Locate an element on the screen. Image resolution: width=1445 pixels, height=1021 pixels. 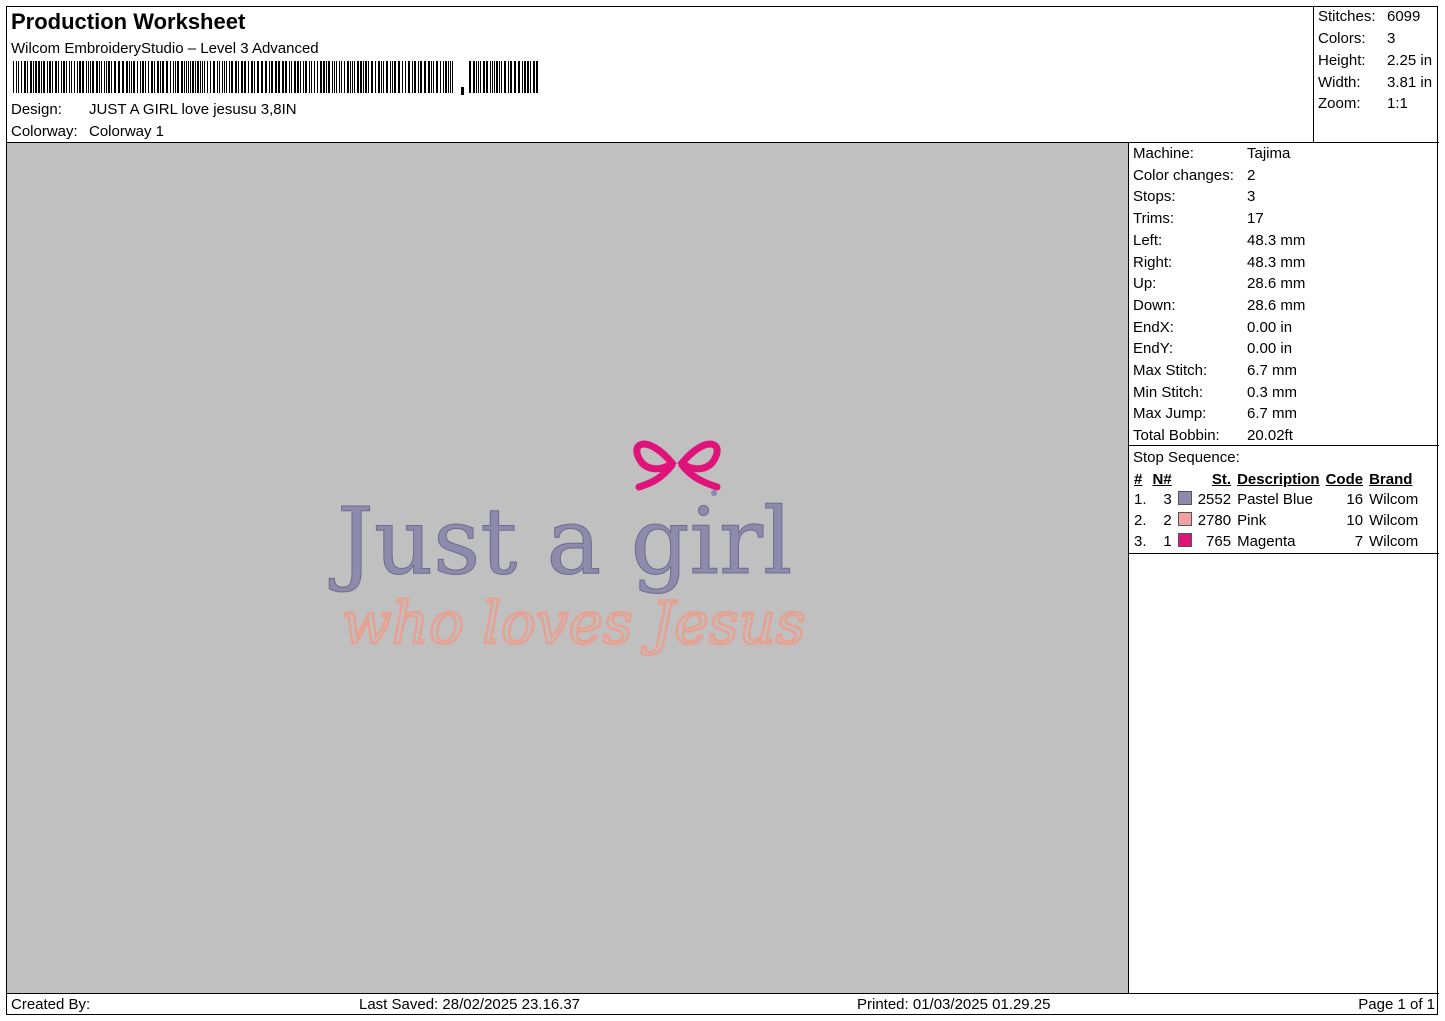
design-line1: Just a girl is located at coordinates (560, 541).